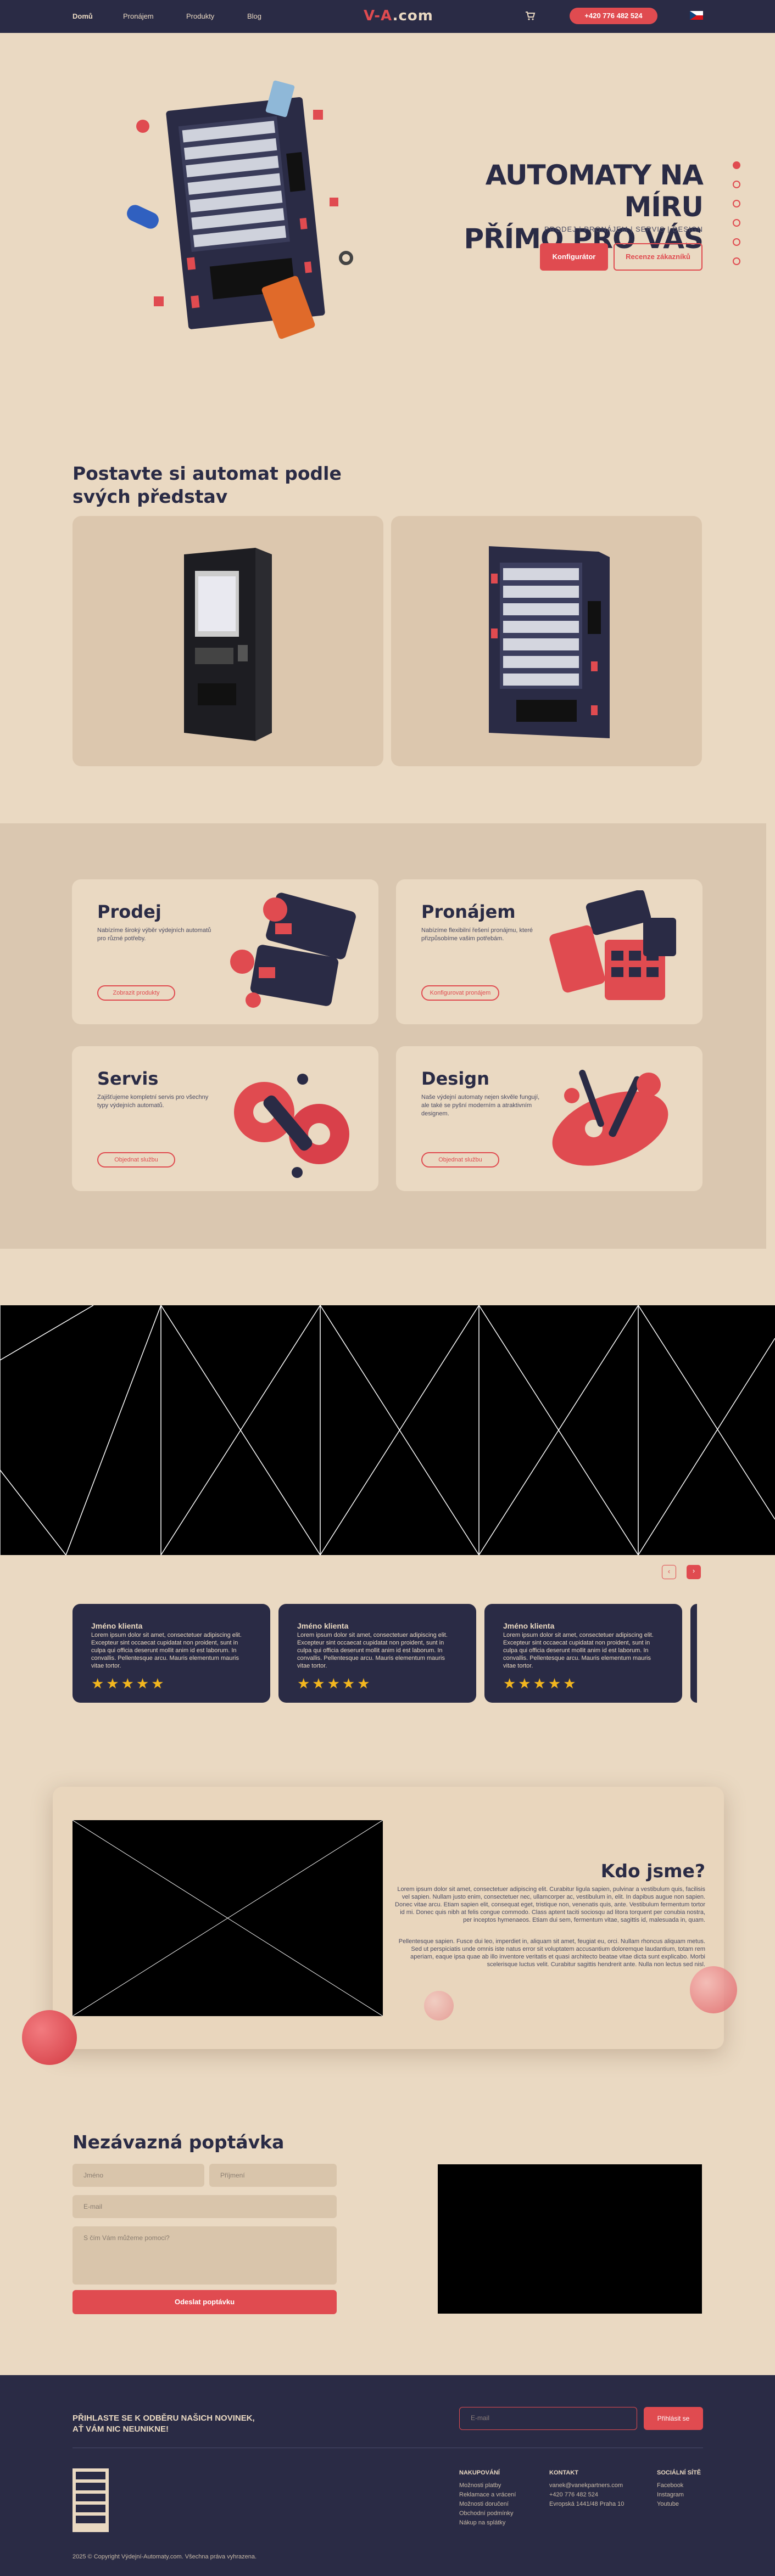 This screenshot has height=2576, width=775. What do you see at coordinates (586, 2495) in the screenshot?
I see `footer-contact-phone: +420 776 482 524` at bounding box center [586, 2495].